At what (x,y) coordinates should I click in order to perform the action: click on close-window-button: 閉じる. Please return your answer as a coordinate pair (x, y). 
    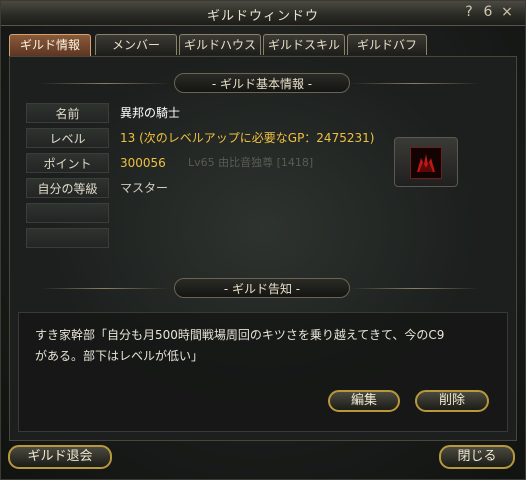
    Looking at the image, I should click on (477, 457).